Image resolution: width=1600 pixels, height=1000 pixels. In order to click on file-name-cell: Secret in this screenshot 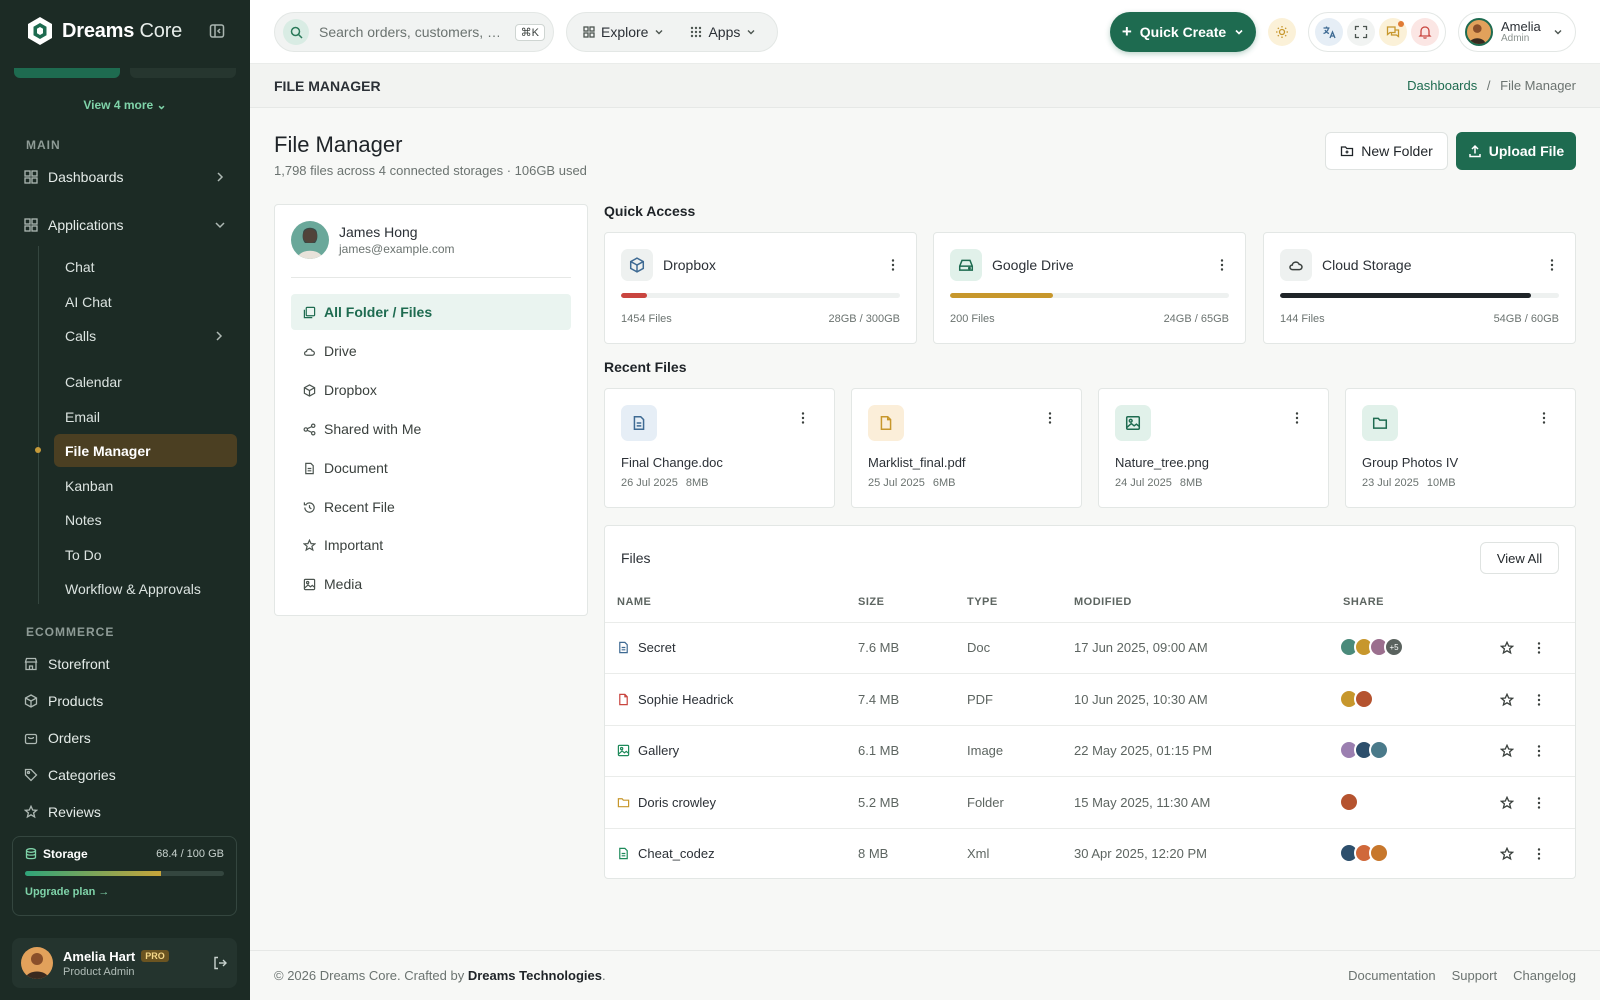, I will do `click(646, 647)`.